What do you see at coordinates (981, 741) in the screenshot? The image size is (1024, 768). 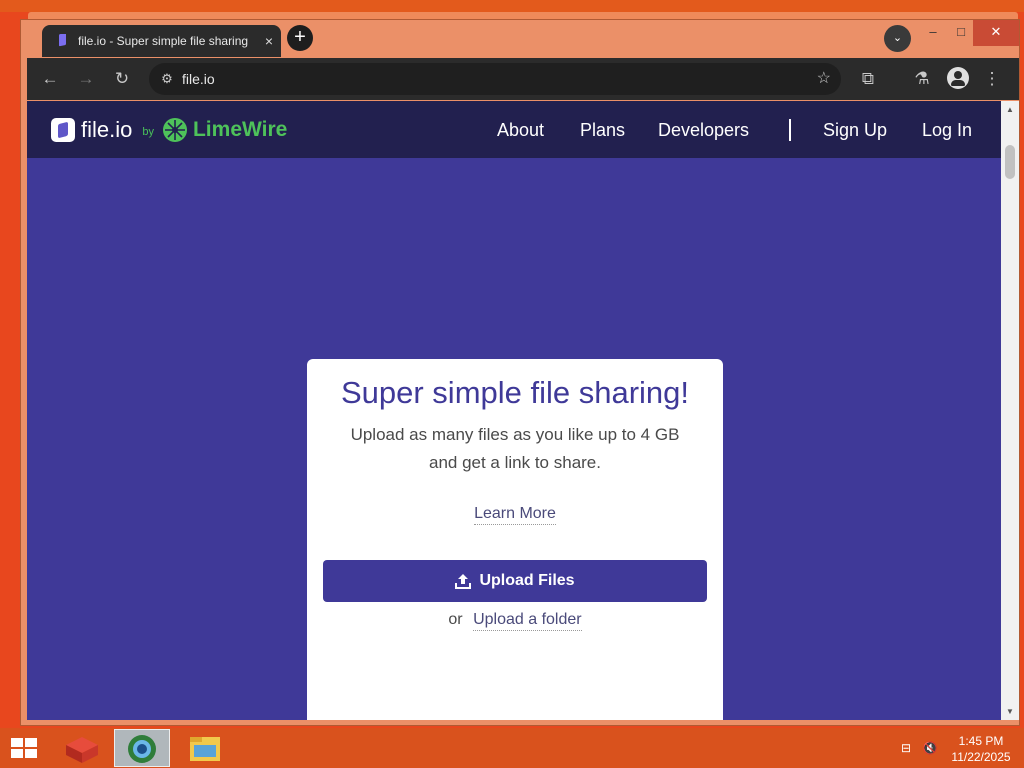 I see `clock-time: 1:45 PM` at bounding box center [981, 741].